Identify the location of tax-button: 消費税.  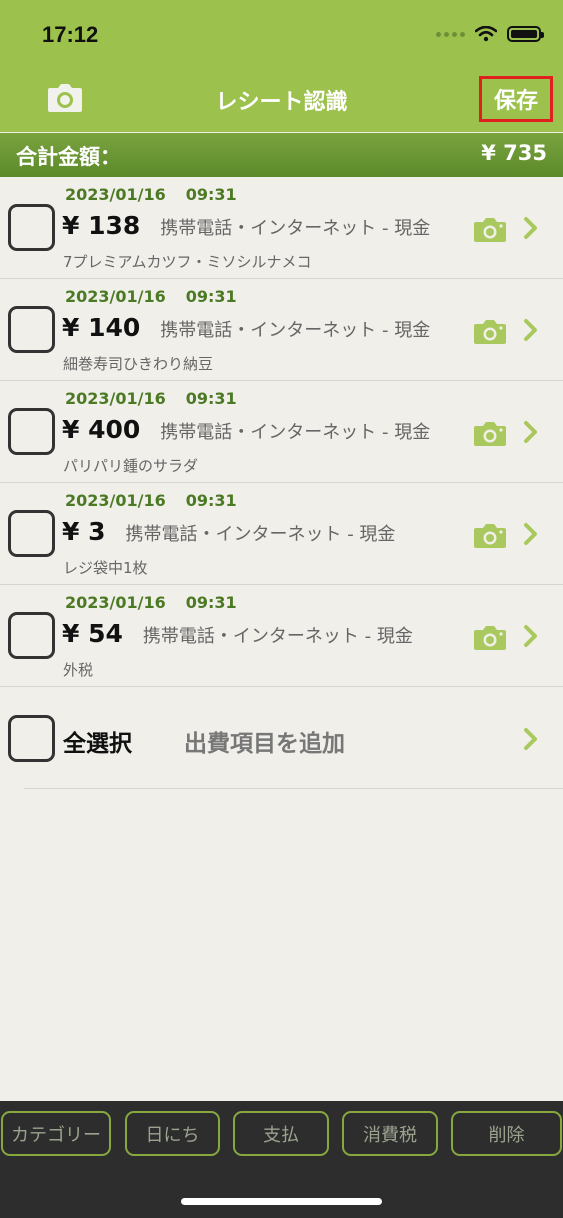
(390, 1133).